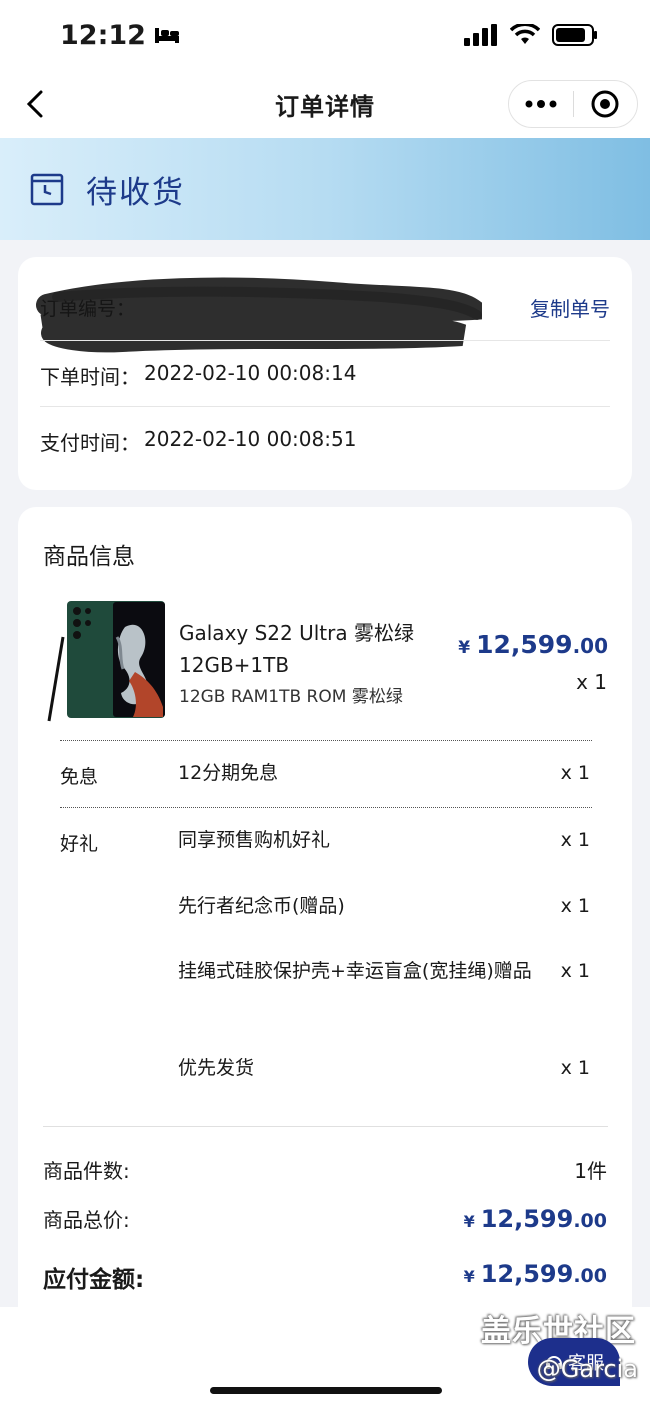 This screenshot has width=650, height=1406. I want to click on more-button, so click(541, 104).